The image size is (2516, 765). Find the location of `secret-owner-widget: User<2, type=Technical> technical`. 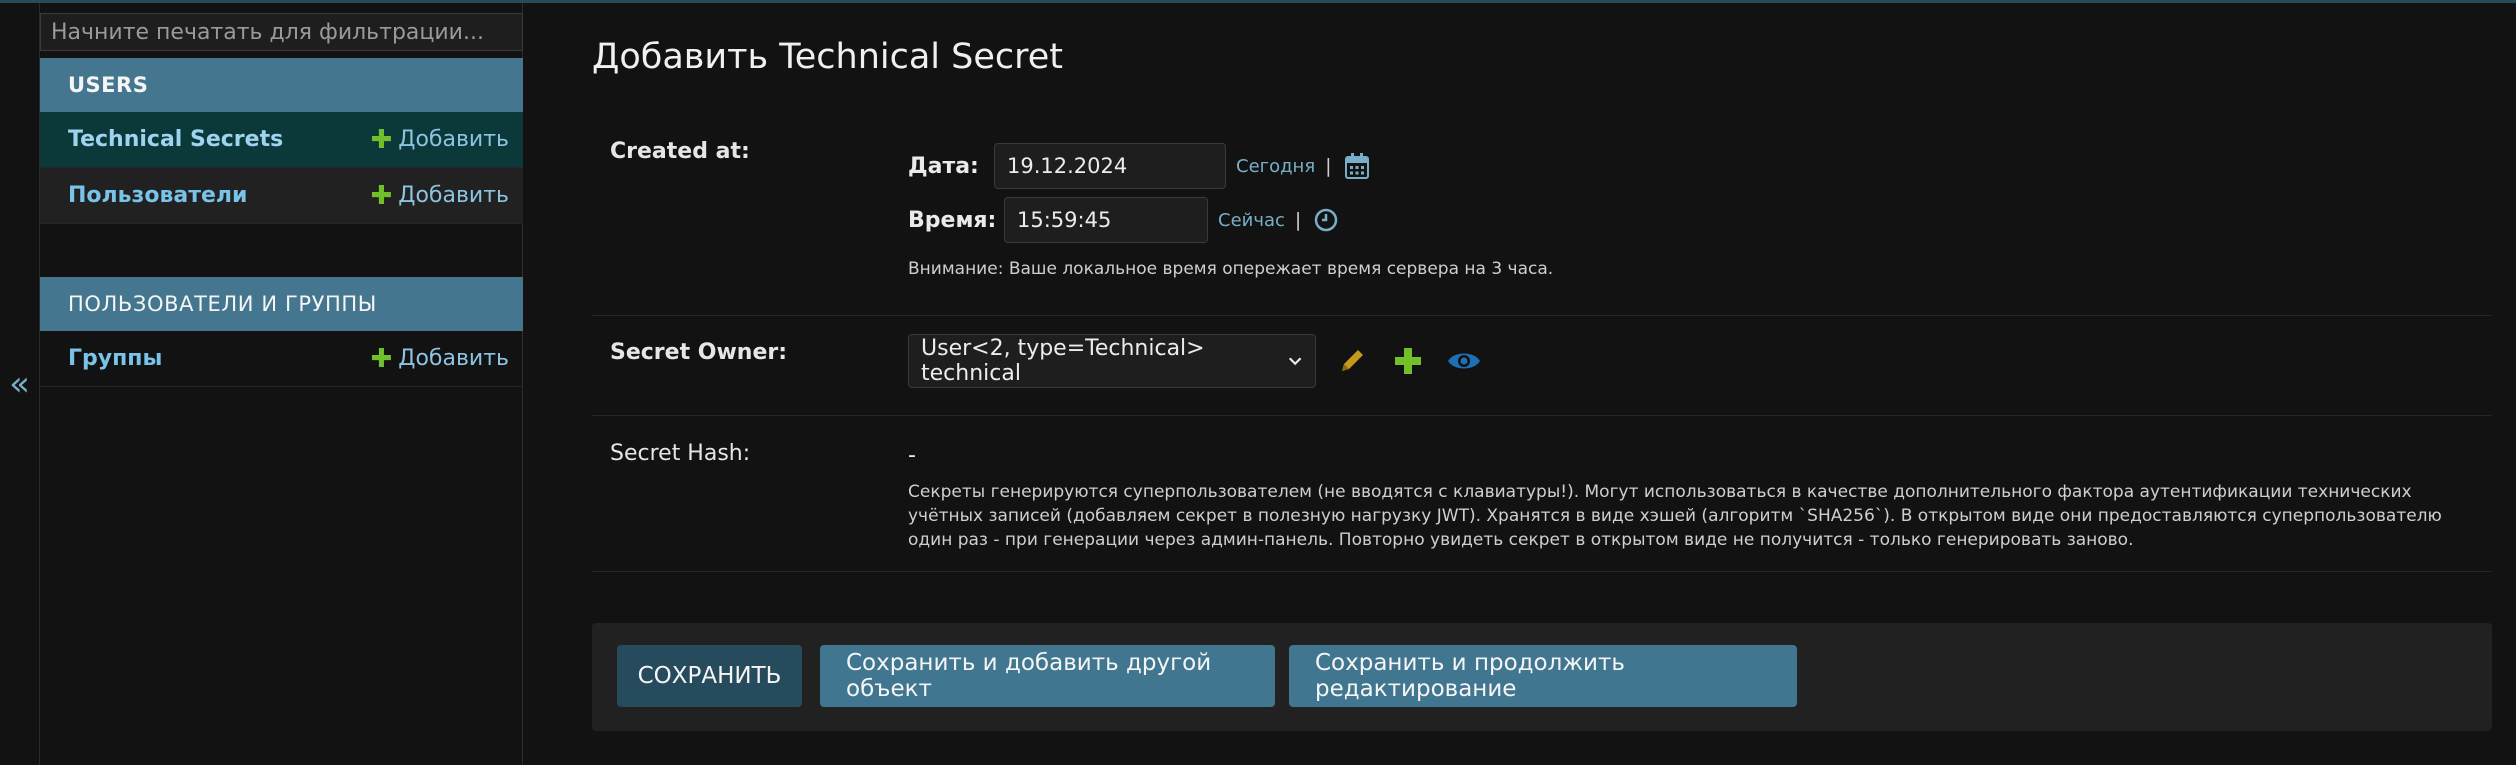

secret-owner-widget: User<2, type=Technical> technical is located at coordinates (1196, 361).